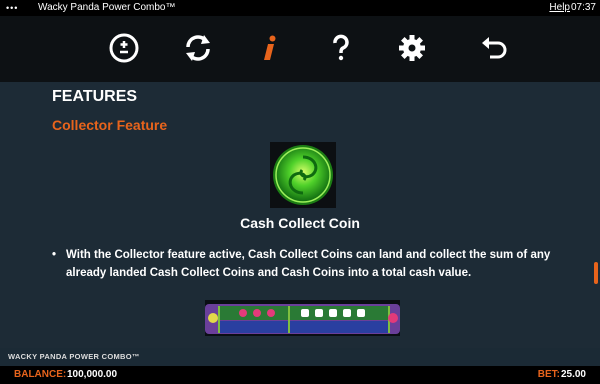  I want to click on coin-caption: Cash Collect Coin, so click(300, 223).